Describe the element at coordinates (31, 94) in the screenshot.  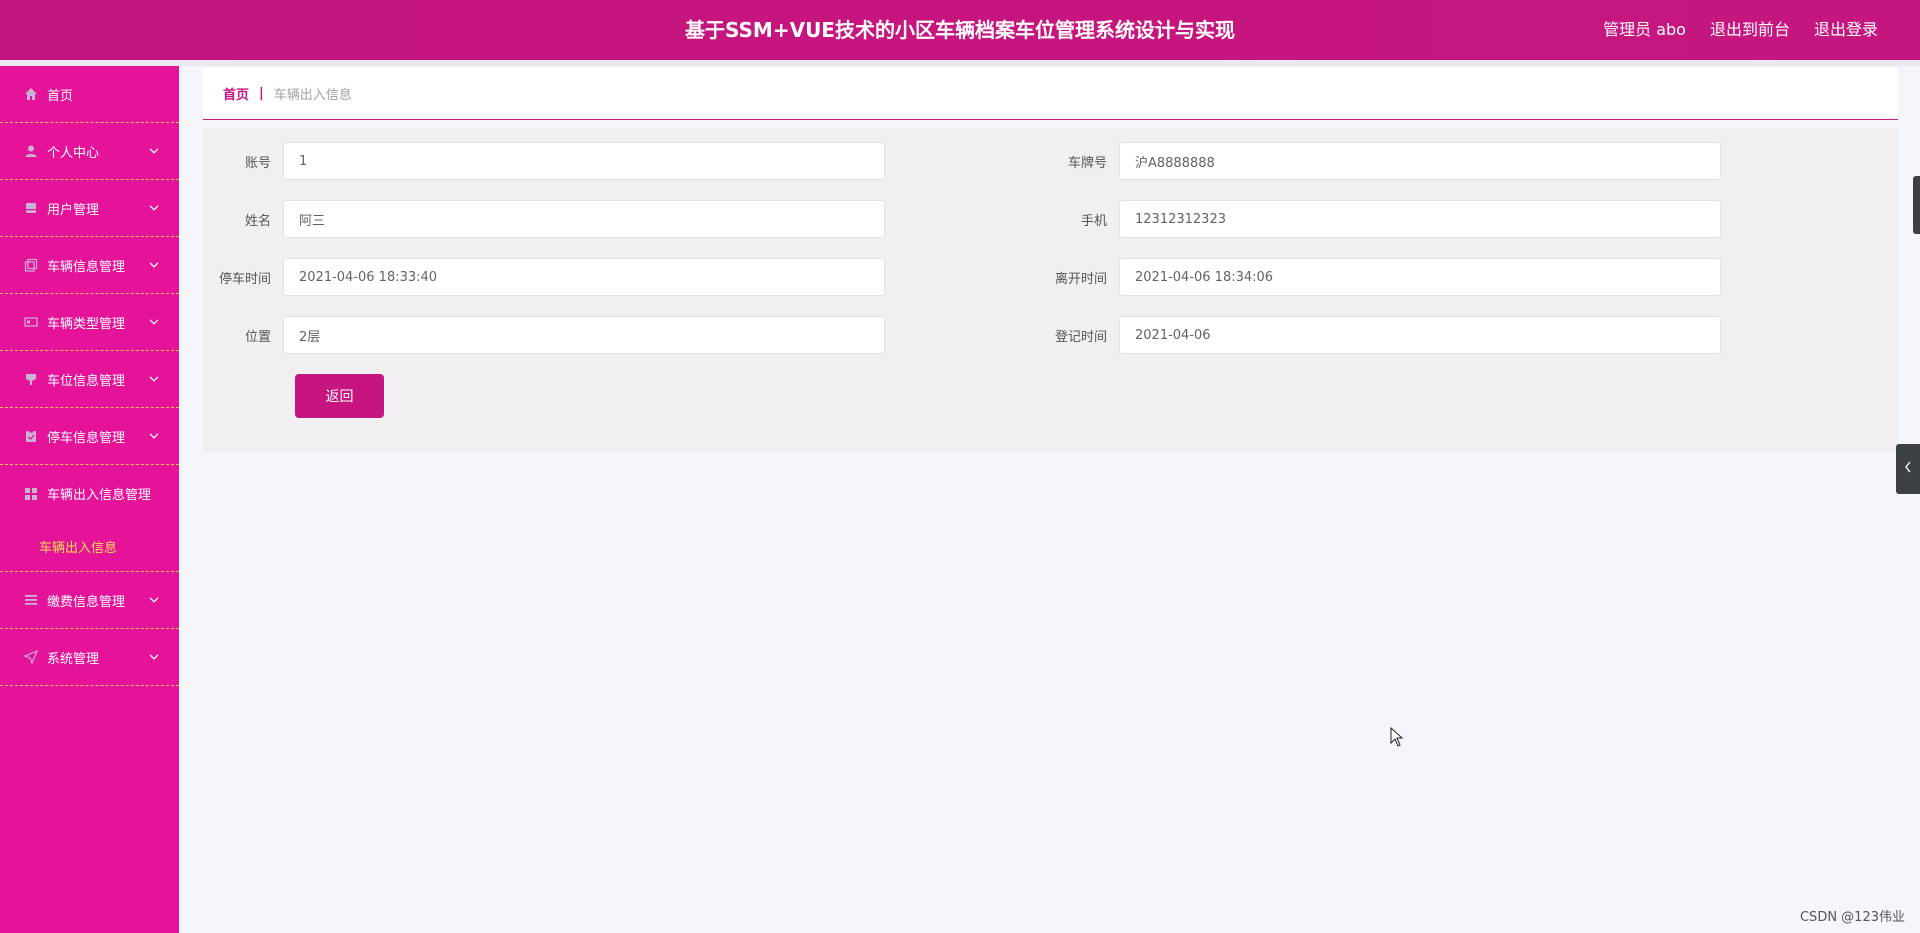
I see `home-icon` at that location.